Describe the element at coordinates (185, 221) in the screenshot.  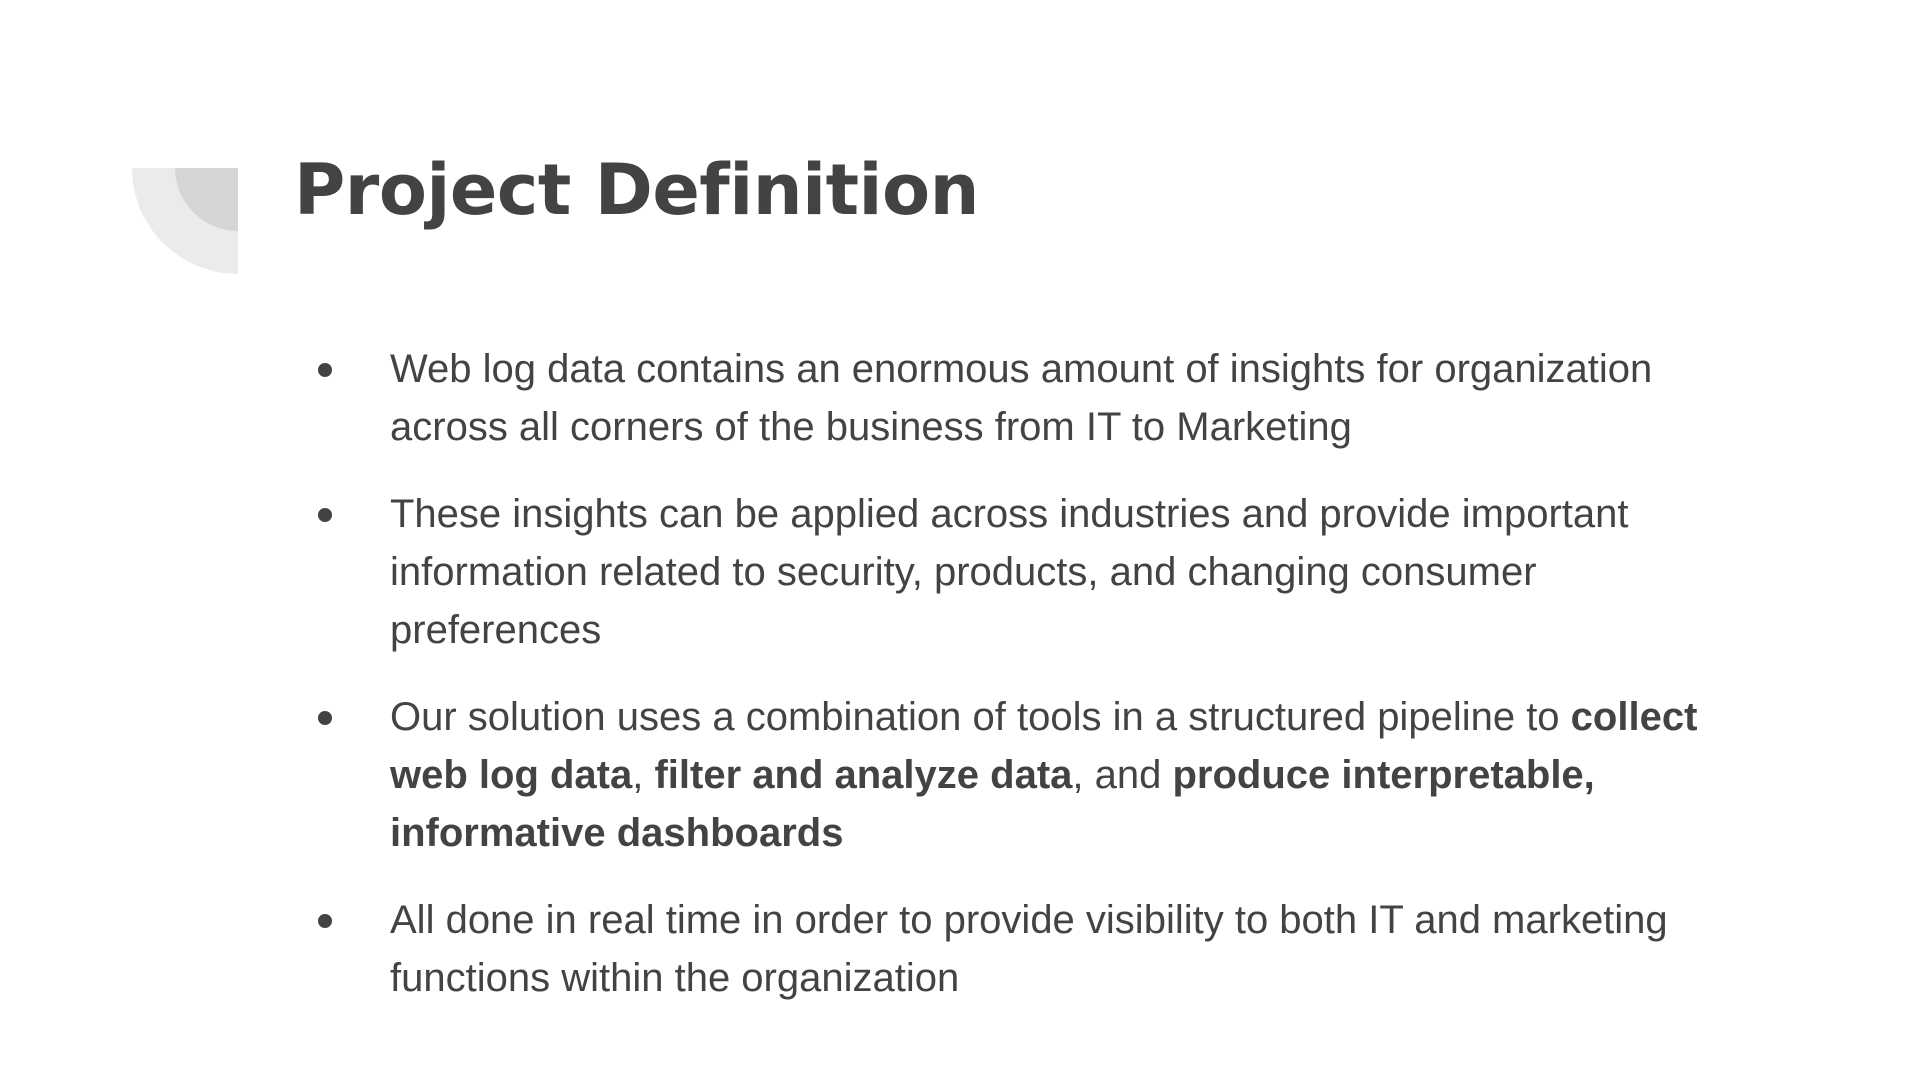
I see `quarter-circle-decoration-icon` at that location.